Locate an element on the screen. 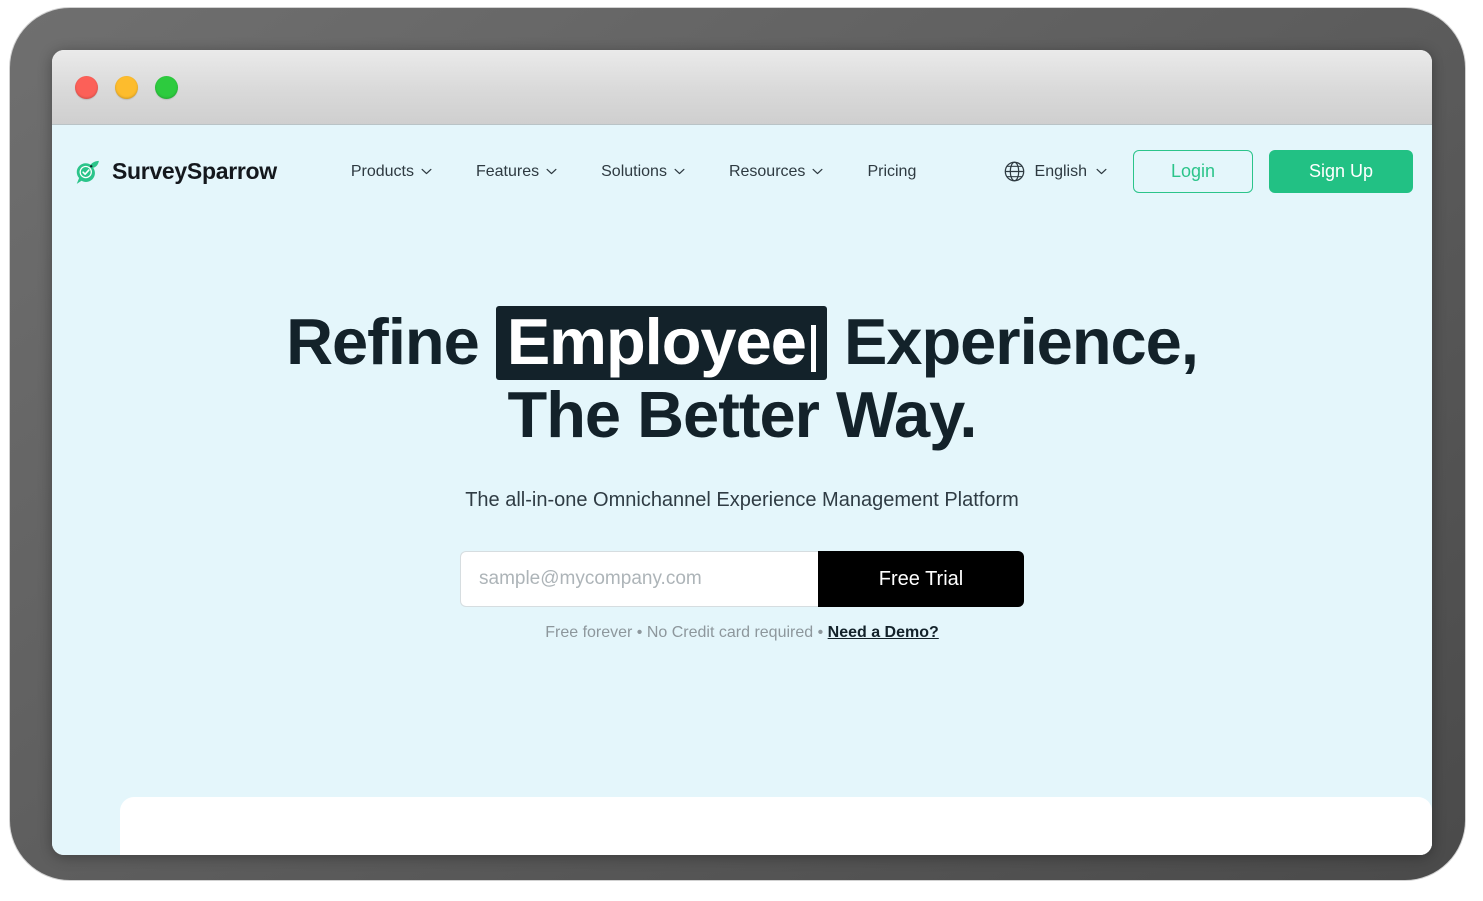 This screenshot has height=901, width=1483. brand-logo: SurveySparrow is located at coordinates (175, 172).